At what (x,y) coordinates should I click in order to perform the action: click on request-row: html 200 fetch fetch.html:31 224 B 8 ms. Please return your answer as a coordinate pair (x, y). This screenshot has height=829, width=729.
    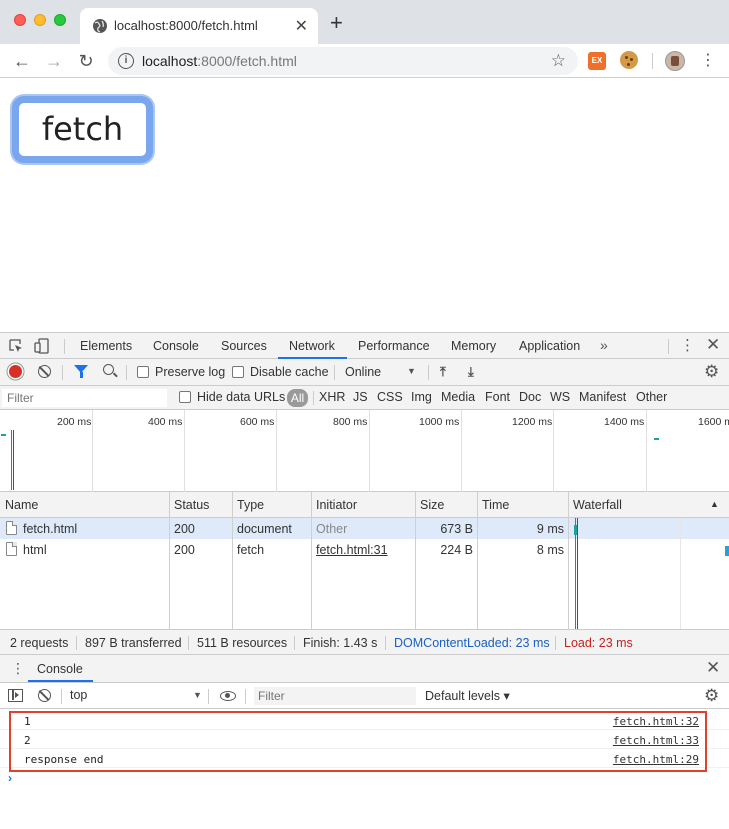
    Looking at the image, I should click on (364, 549).